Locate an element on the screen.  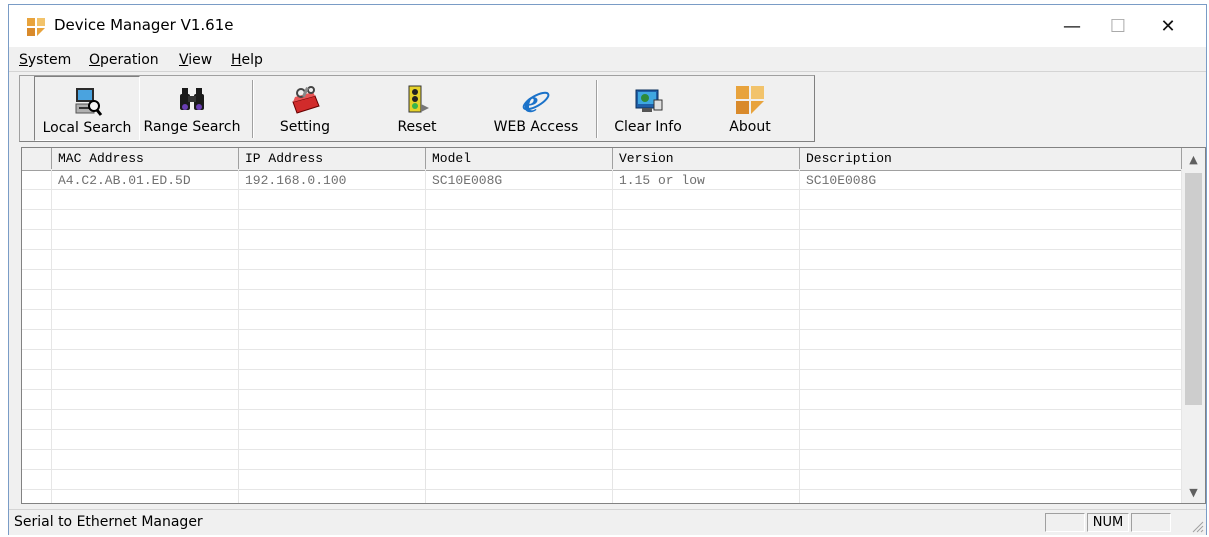
menu-operation-label: peration is located at coordinates (129, 60).